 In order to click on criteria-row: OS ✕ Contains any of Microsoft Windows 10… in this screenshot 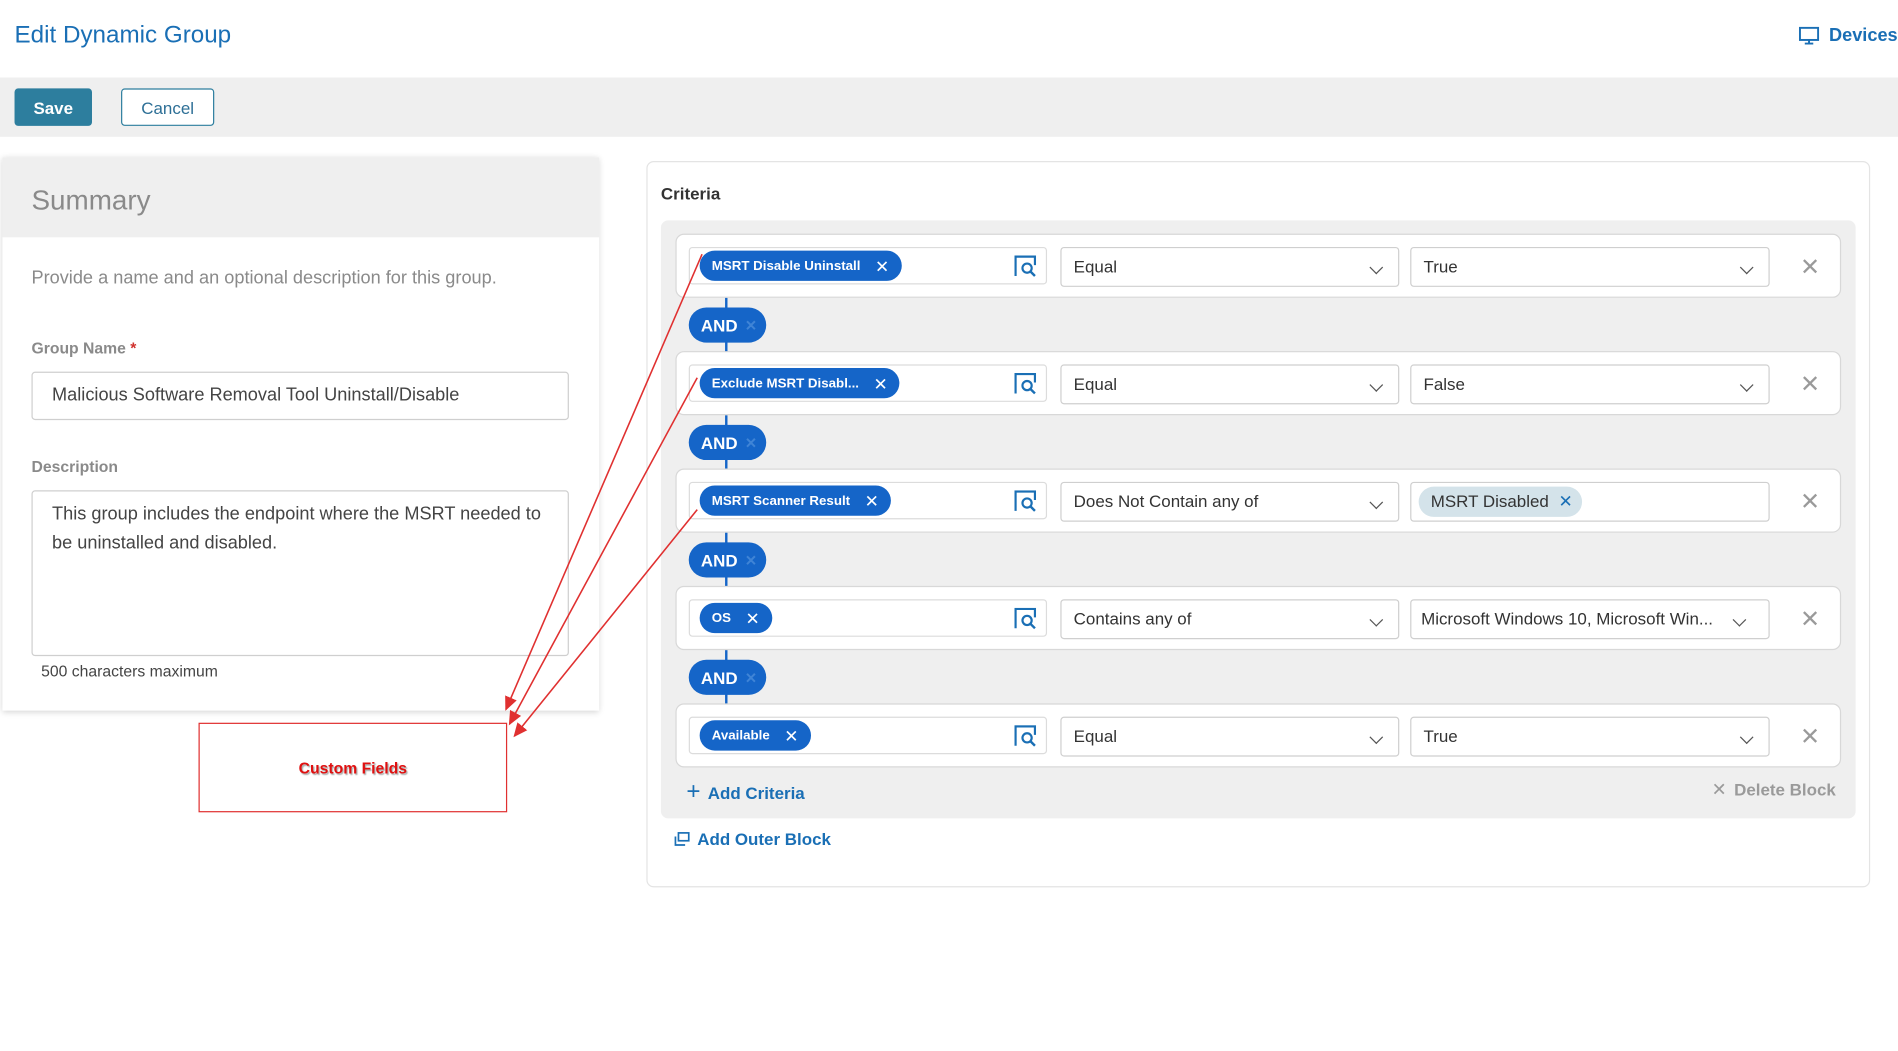, I will do `click(1258, 618)`.